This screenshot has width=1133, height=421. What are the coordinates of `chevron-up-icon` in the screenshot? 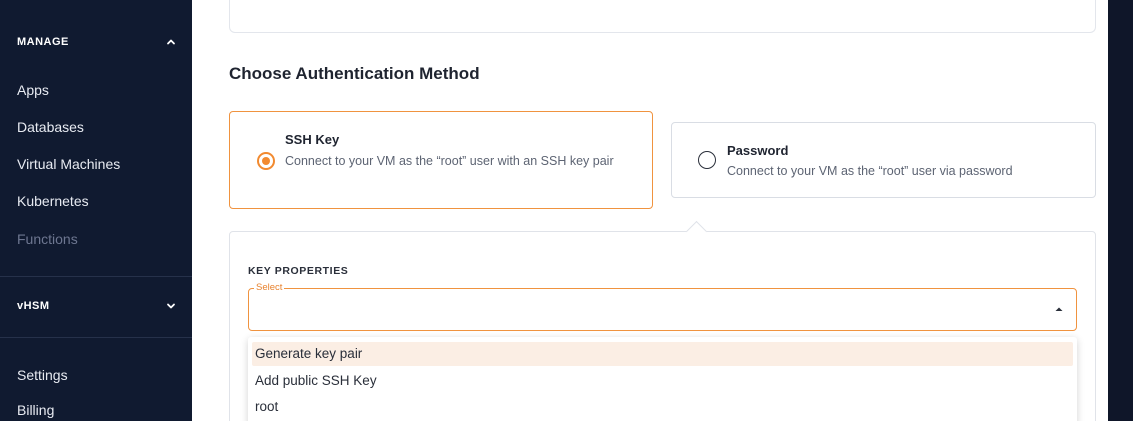 It's located at (171, 42).